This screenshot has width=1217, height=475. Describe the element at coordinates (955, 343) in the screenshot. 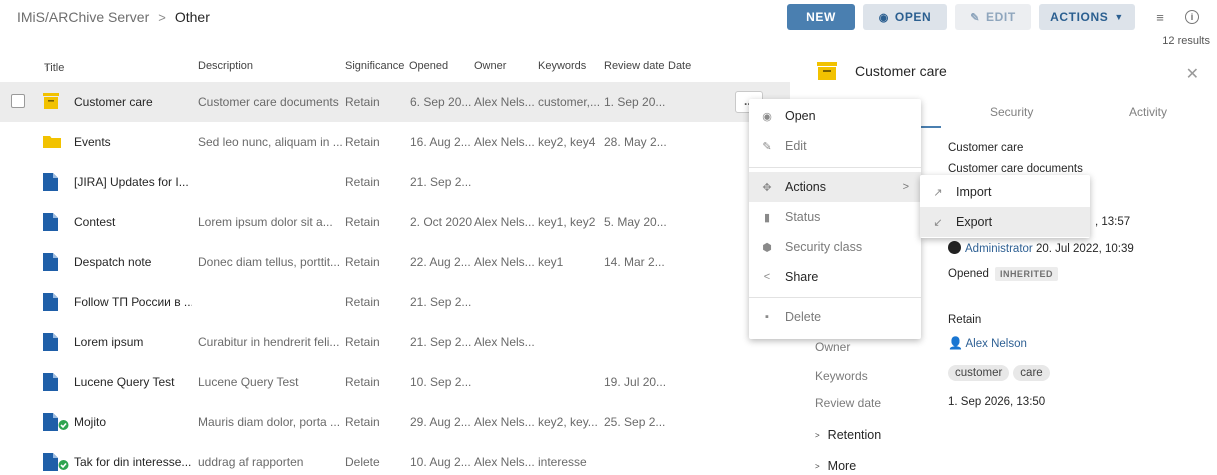

I see `user-icon: 👤` at that location.